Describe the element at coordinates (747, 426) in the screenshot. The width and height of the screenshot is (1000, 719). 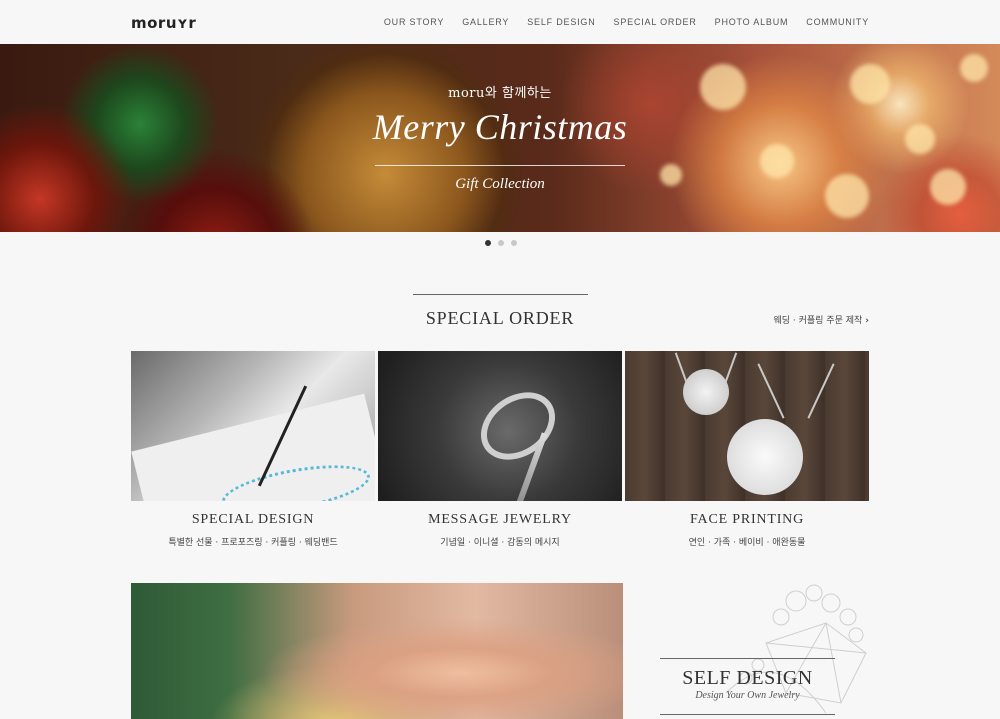
I see `face-printing-image` at that location.